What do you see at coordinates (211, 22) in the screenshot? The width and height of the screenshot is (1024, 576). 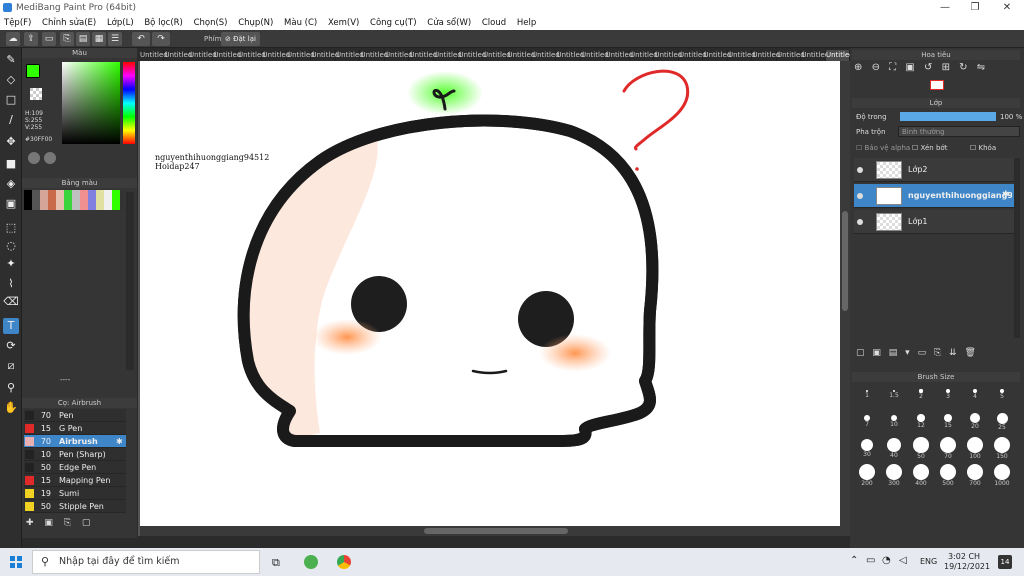 I see `menu-select: Chọn(S)` at bounding box center [211, 22].